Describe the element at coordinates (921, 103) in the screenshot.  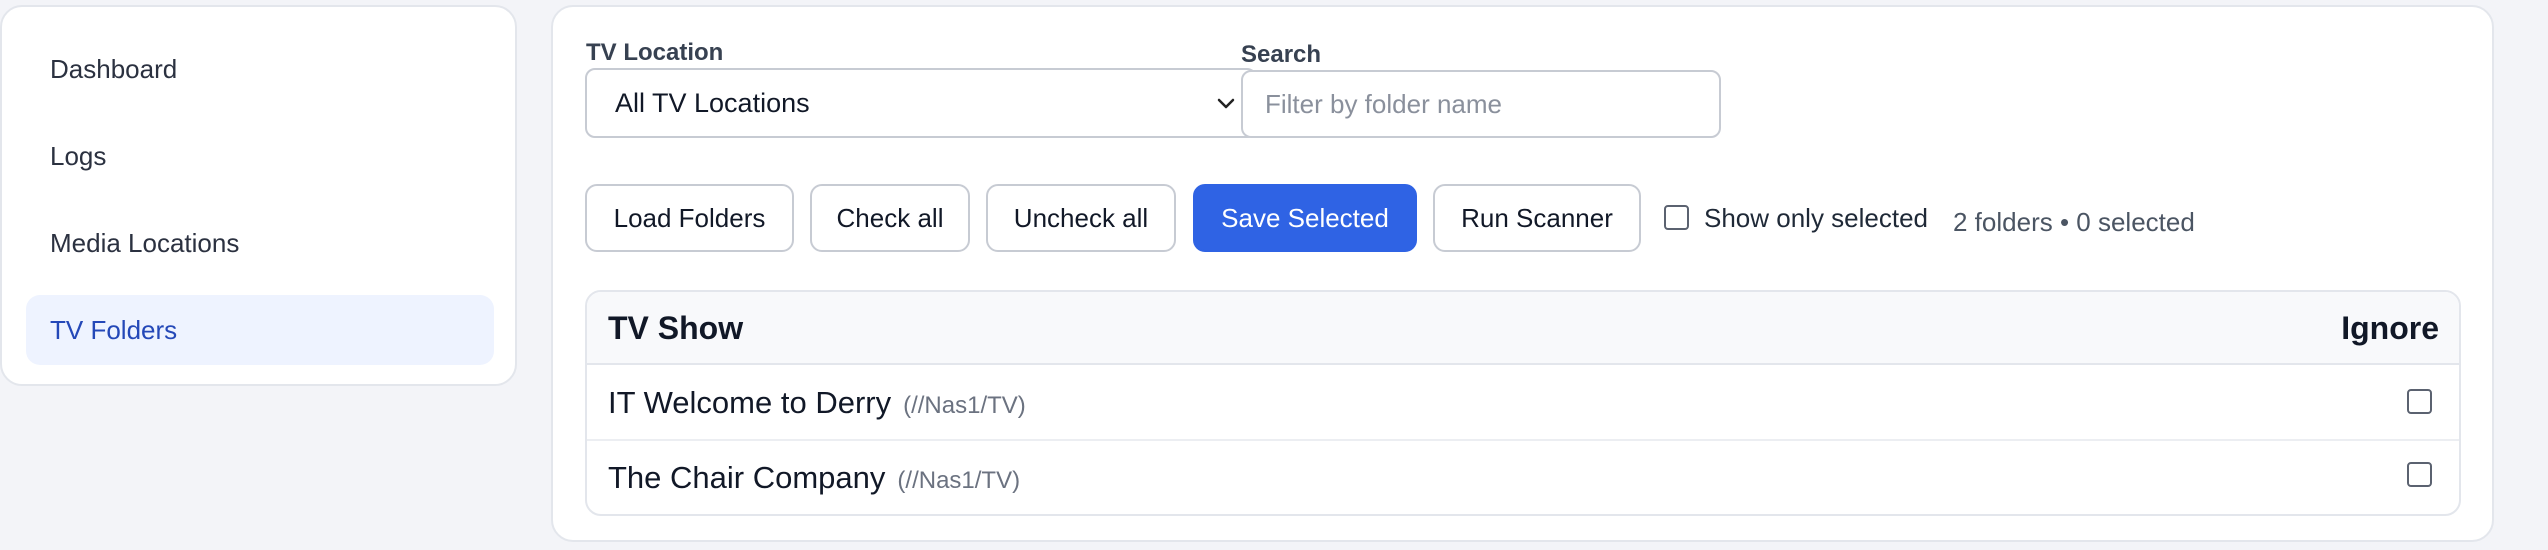
I see `tv-location-select: All TV Locations` at that location.